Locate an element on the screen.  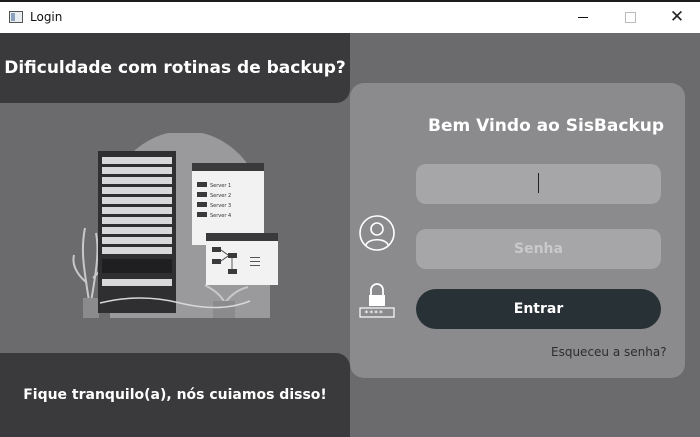
password-field: Senha is located at coordinates (538, 249).